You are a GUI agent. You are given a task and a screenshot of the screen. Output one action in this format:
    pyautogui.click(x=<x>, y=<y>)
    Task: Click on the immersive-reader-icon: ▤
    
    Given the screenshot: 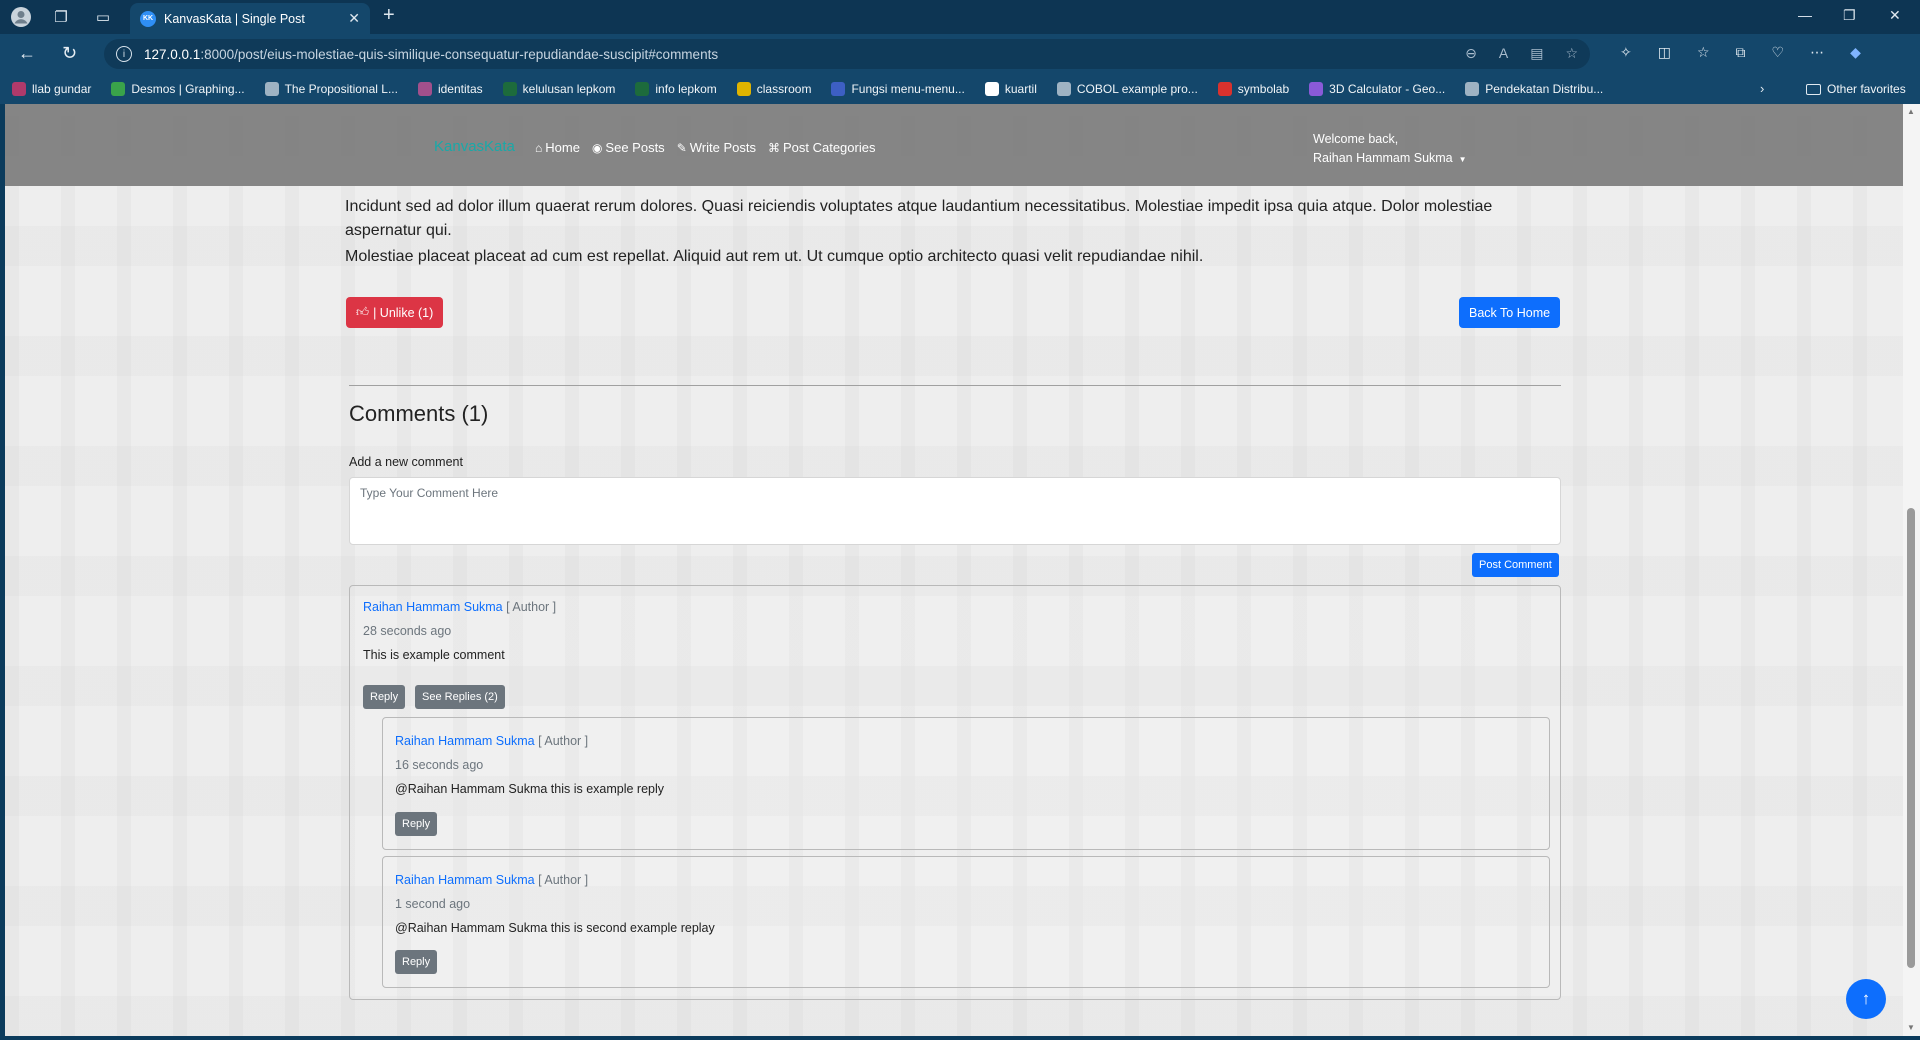 What is the action you would take?
    pyautogui.click(x=1536, y=53)
    